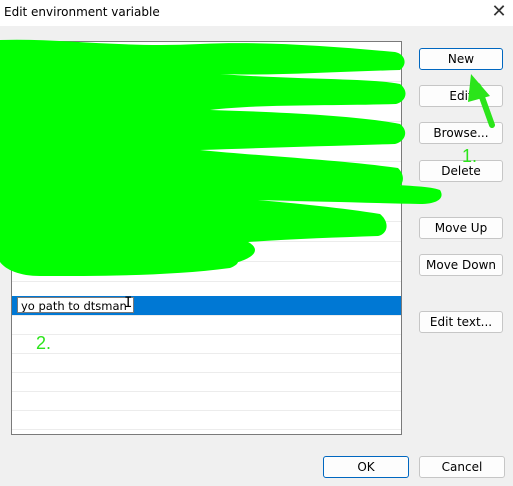 This screenshot has width=513, height=486. Describe the element at coordinates (470, 156) in the screenshot. I see `annotation-step-1: 1.` at that location.